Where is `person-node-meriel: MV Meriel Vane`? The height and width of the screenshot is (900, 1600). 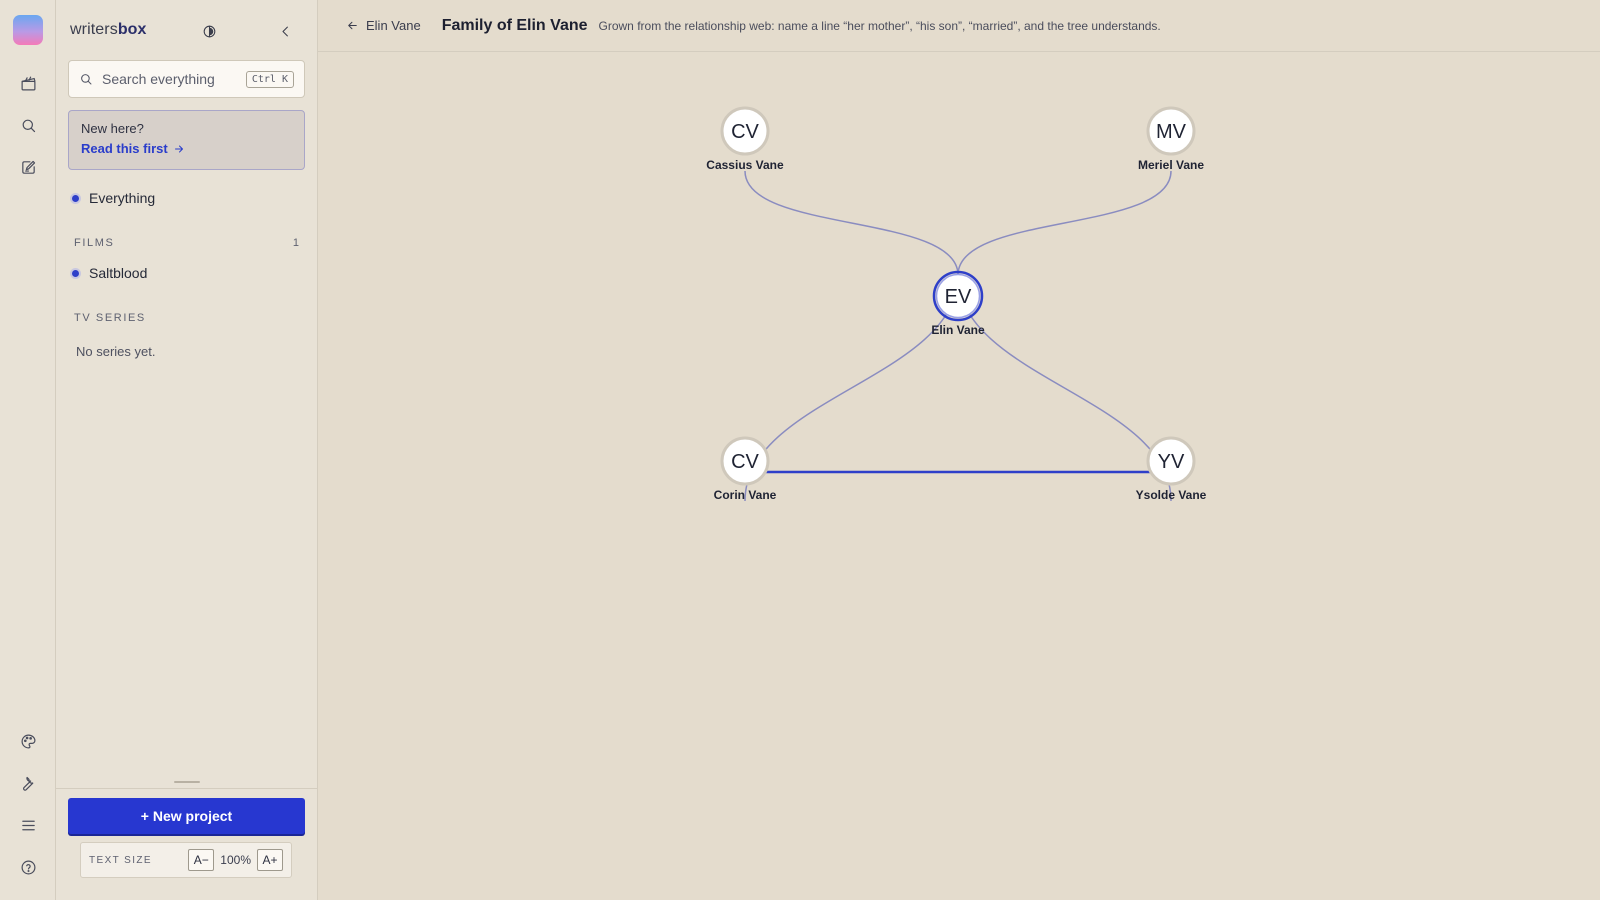
person-node-meriel: MV Meriel Vane is located at coordinates (1171, 139).